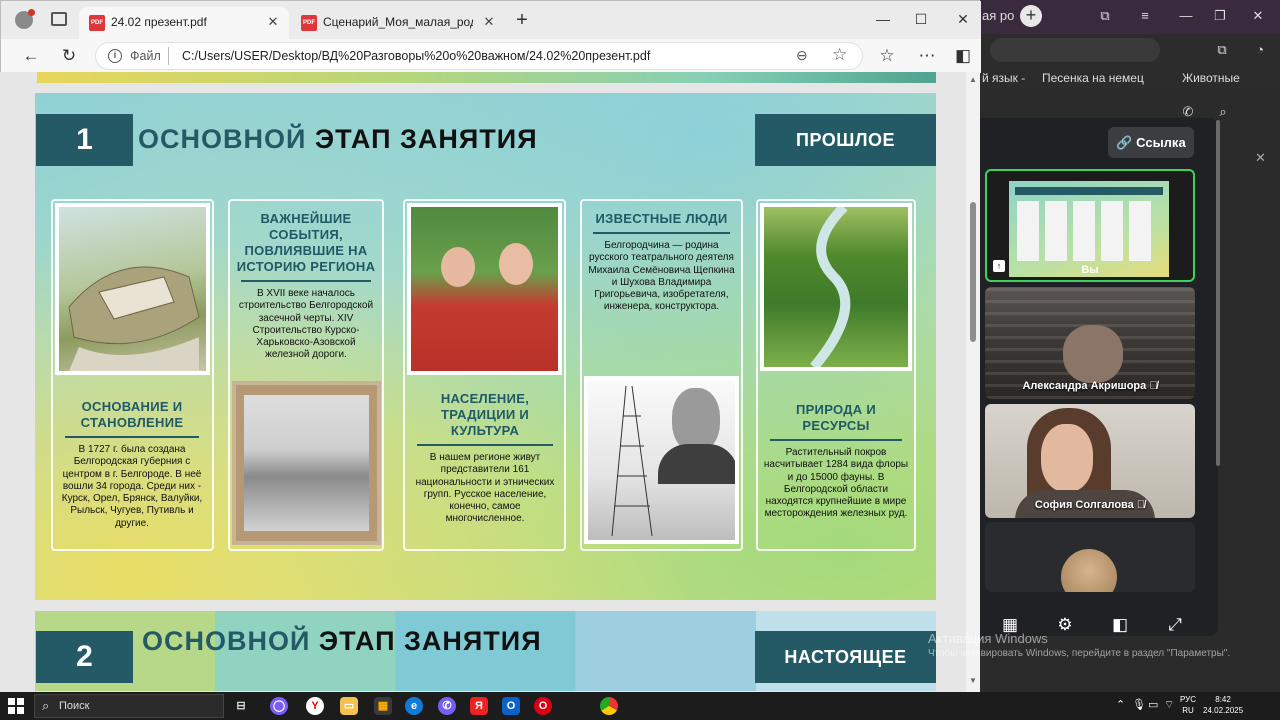 This screenshot has width=1280, height=720. I want to click on opera-icon: O, so click(543, 706).